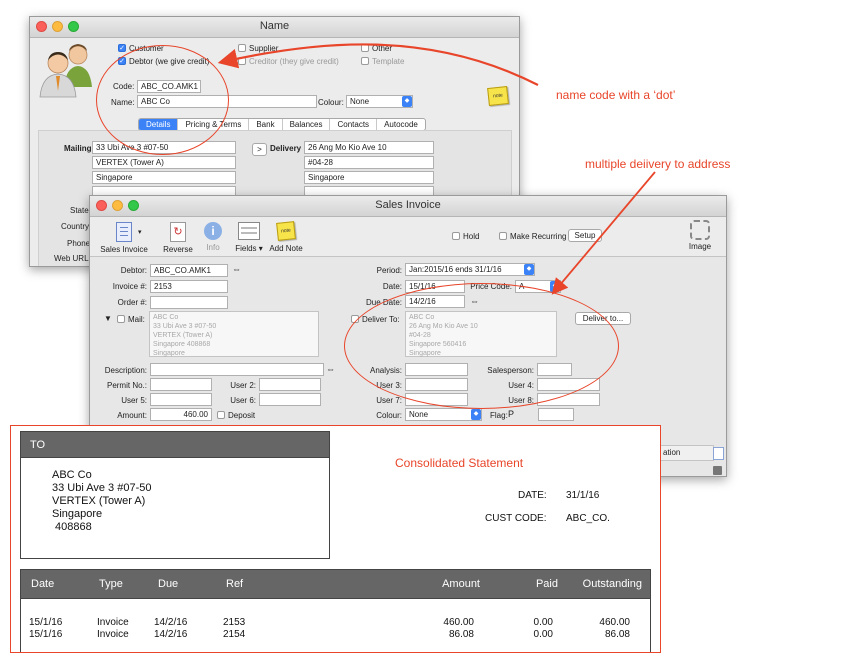  I want to click on info-tool: i Info, so click(213, 237).